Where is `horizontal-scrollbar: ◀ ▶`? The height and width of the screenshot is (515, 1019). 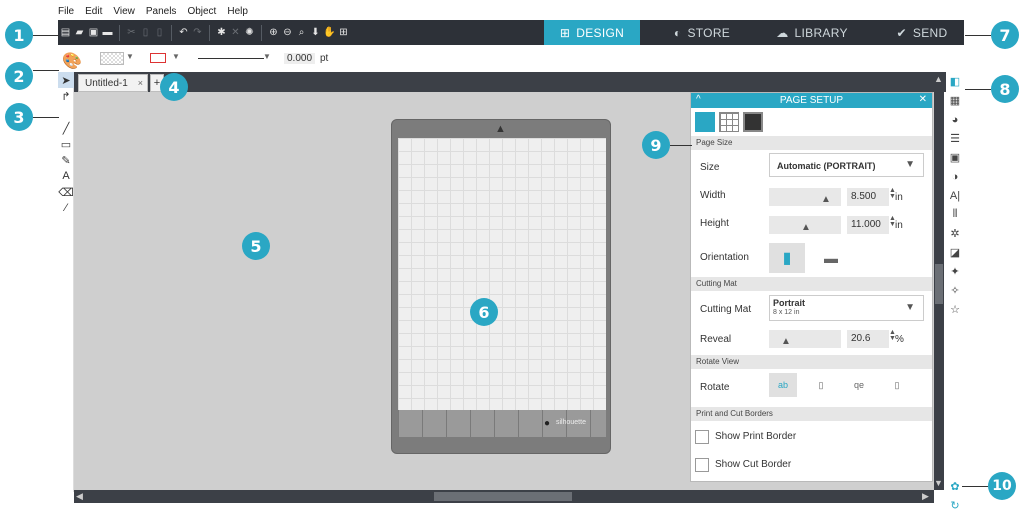
horizontal-scrollbar: ◀ ▶ is located at coordinates (504, 496).